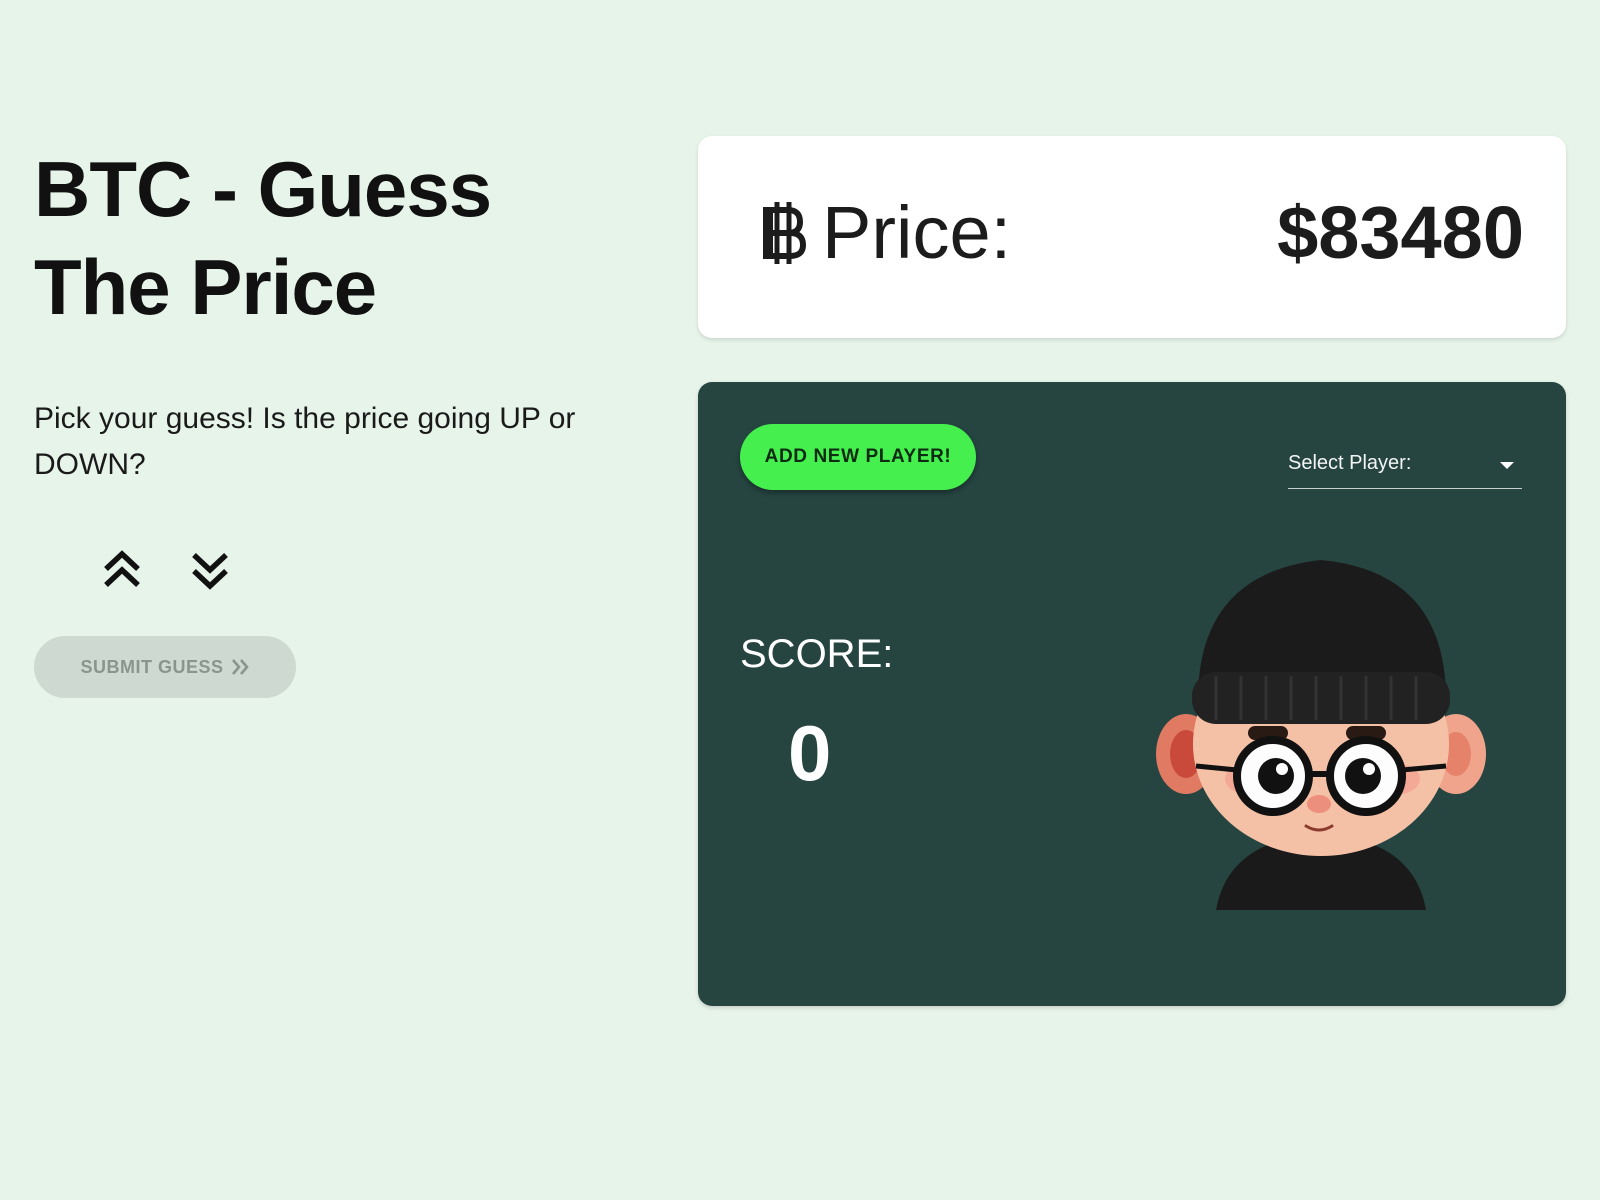 Image resolution: width=1600 pixels, height=1200 pixels. I want to click on guess-up-button, so click(122, 570).